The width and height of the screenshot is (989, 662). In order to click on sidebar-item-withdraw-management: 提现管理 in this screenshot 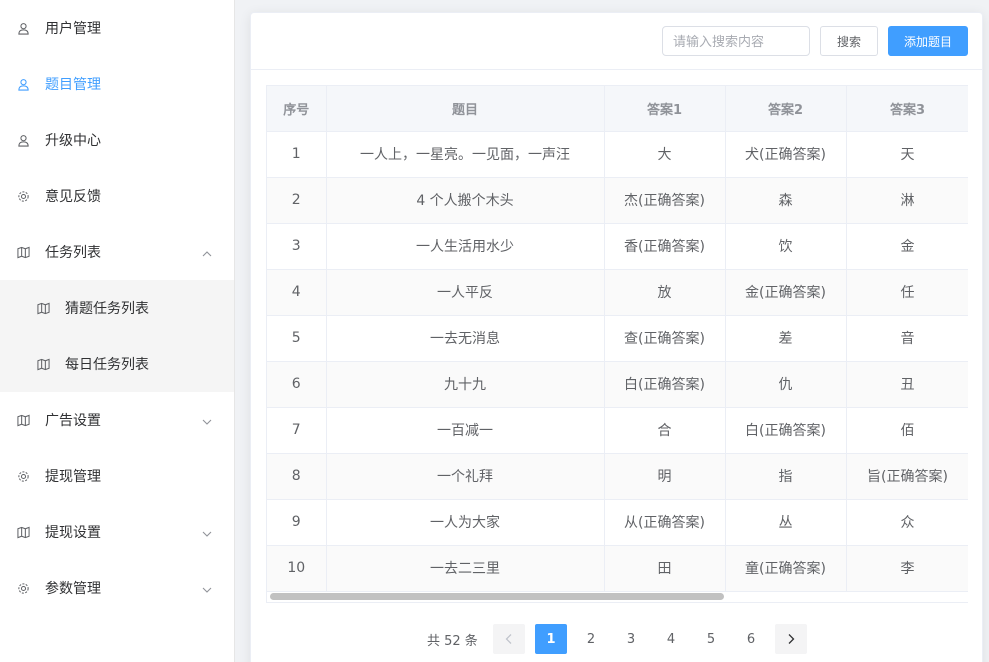, I will do `click(117, 476)`.